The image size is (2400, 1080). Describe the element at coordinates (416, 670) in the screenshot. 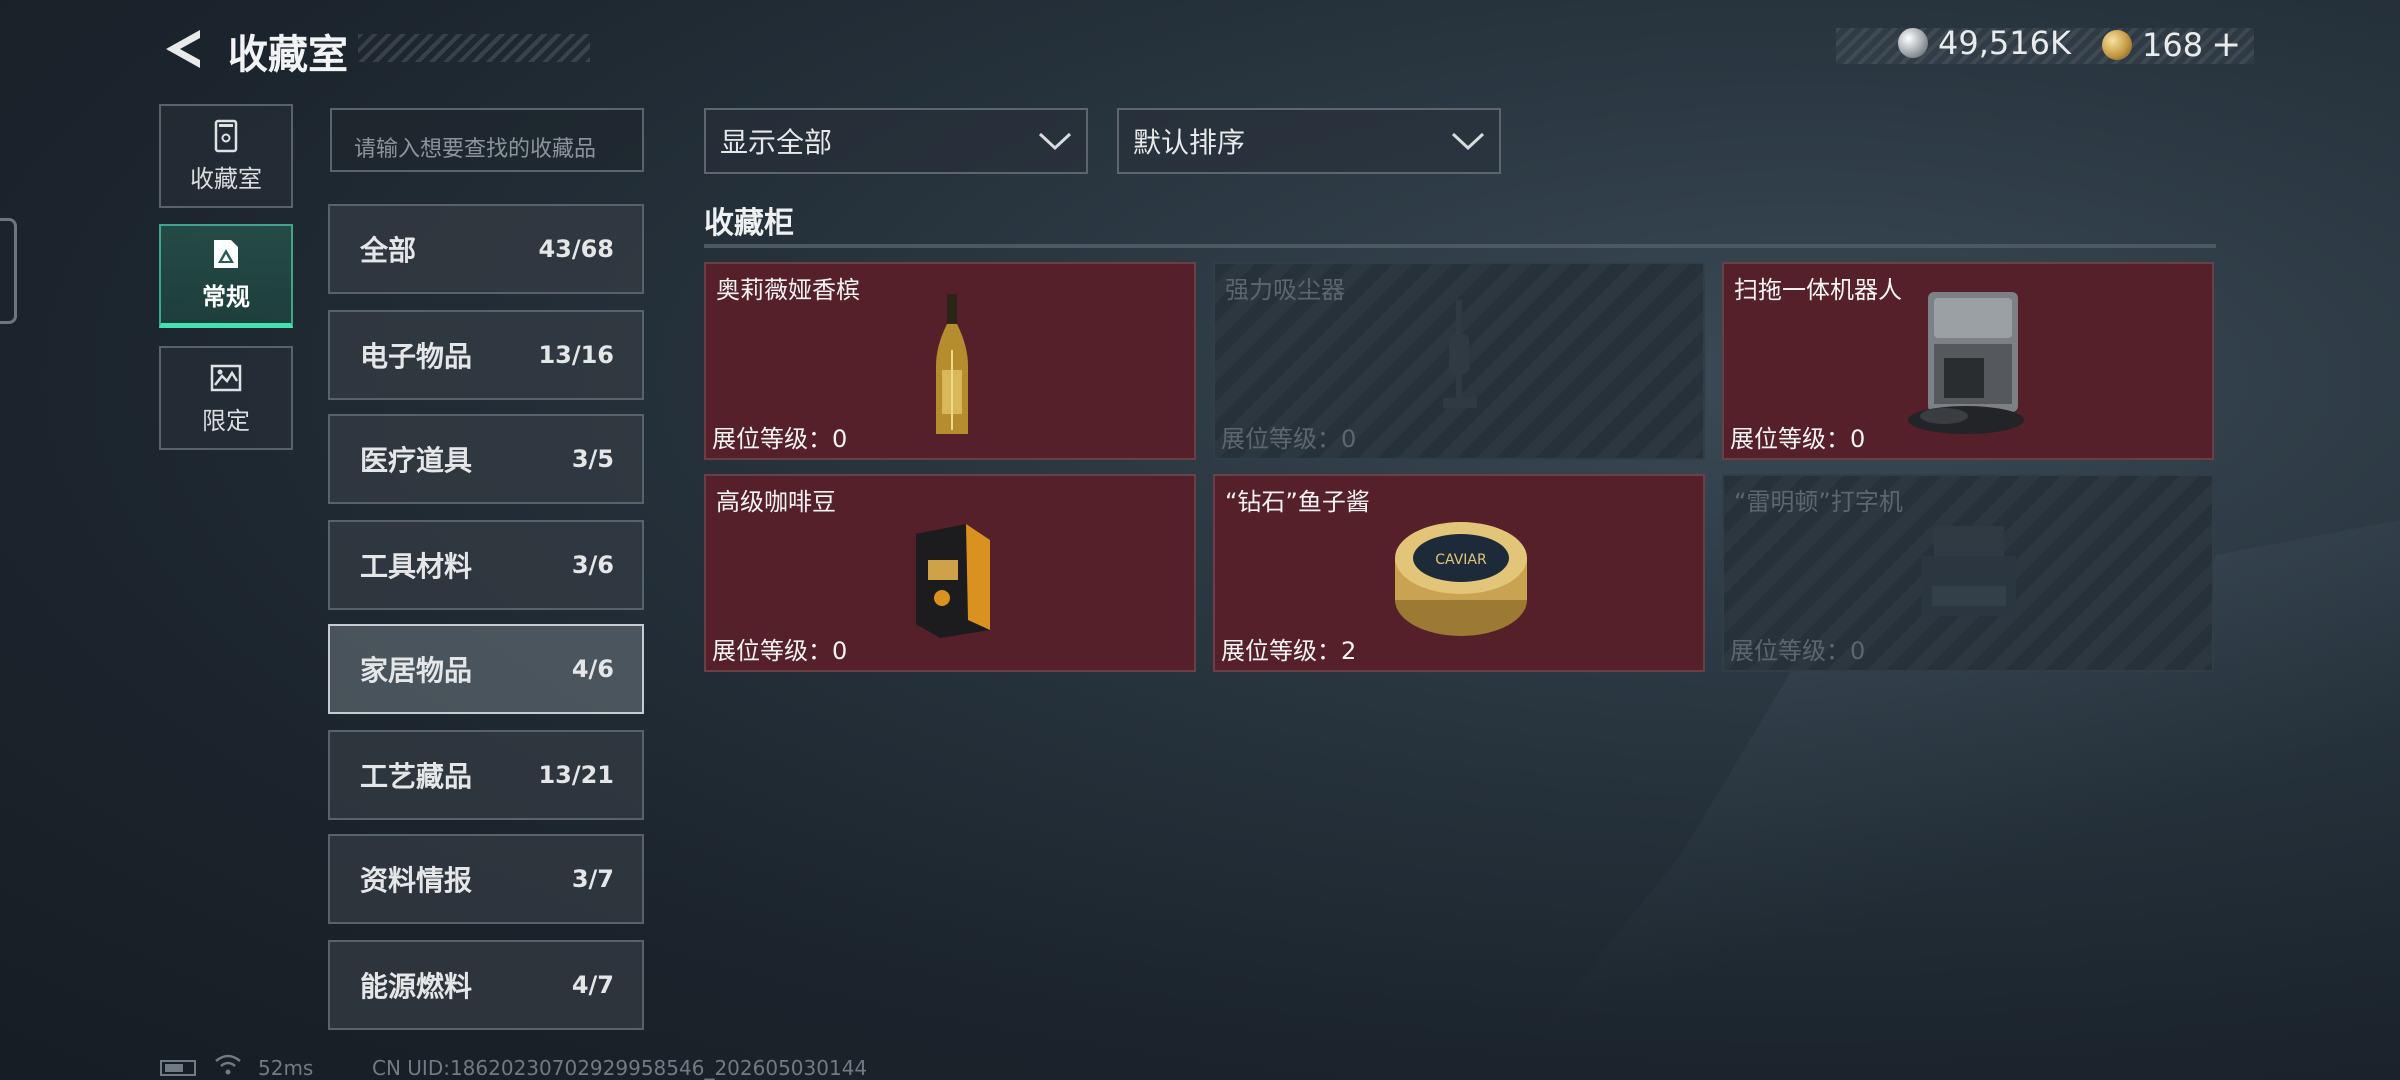

I see `category-name: 家居物品` at that location.